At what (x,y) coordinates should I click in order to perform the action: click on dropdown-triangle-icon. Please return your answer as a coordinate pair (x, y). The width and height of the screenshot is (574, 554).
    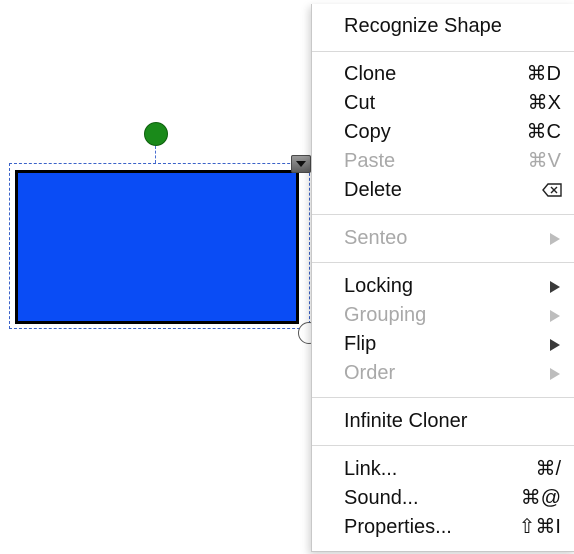
    Looking at the image, I should click on (301, 164).